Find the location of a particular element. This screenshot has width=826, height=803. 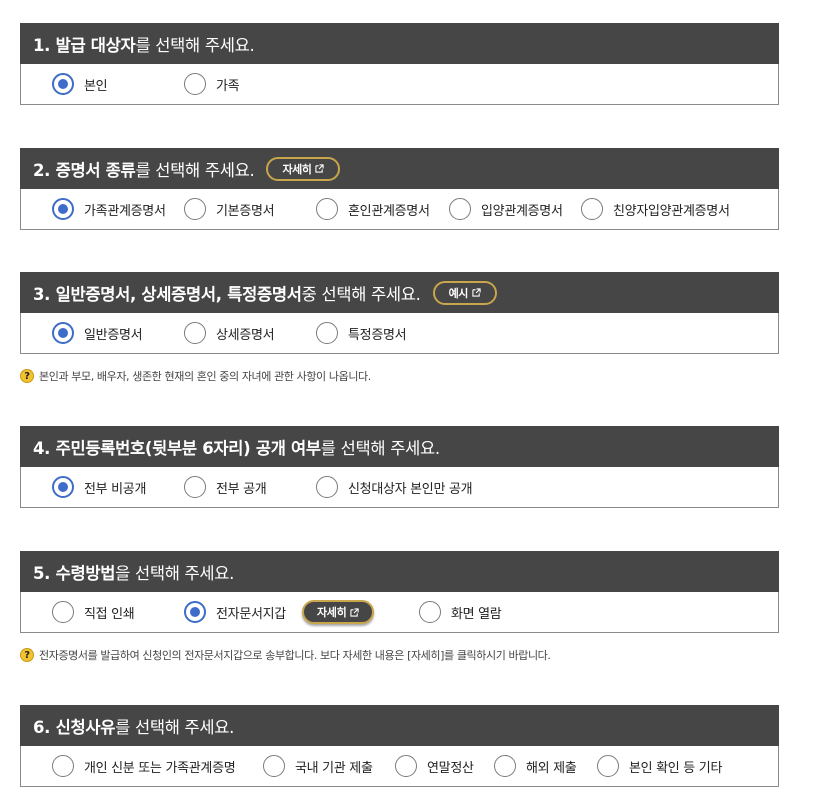

section-header: 5. 수령방법 을 선택해 주세요. is located at coordinates (399, 571).